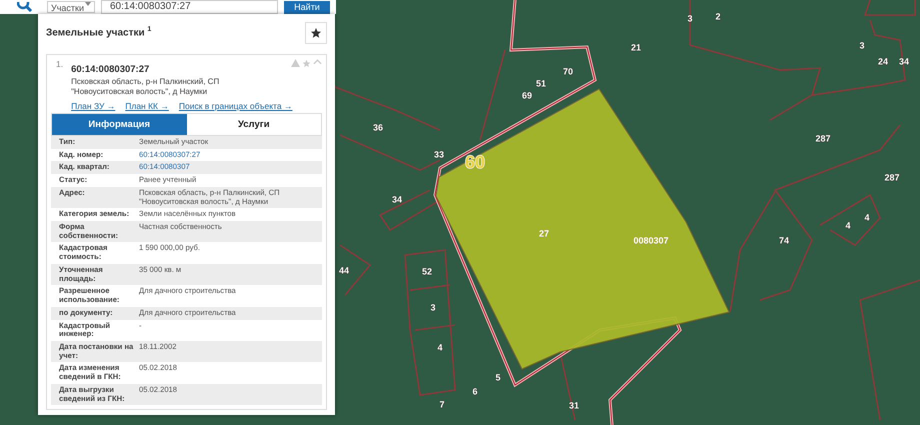 This screenshot has width=920, height=425. What do you see at coordinates (574, 405) in the screenshot?
I see `parcel-number: 31` at bounding box center [574, 405].